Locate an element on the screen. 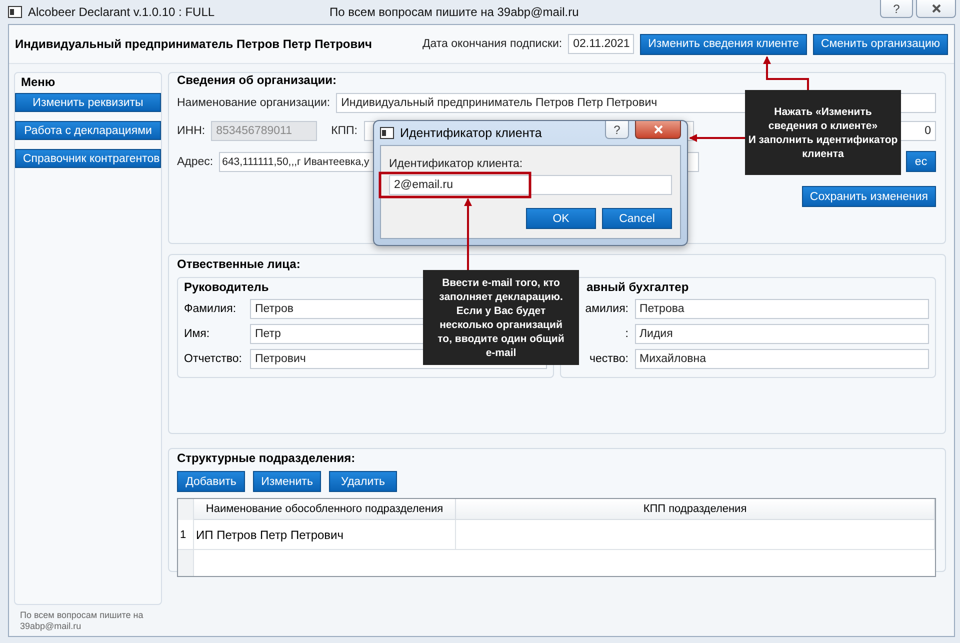 This screenshot has width=960, height=643. section-title: Структурные подразделения: is located at coordinates (266, 458).